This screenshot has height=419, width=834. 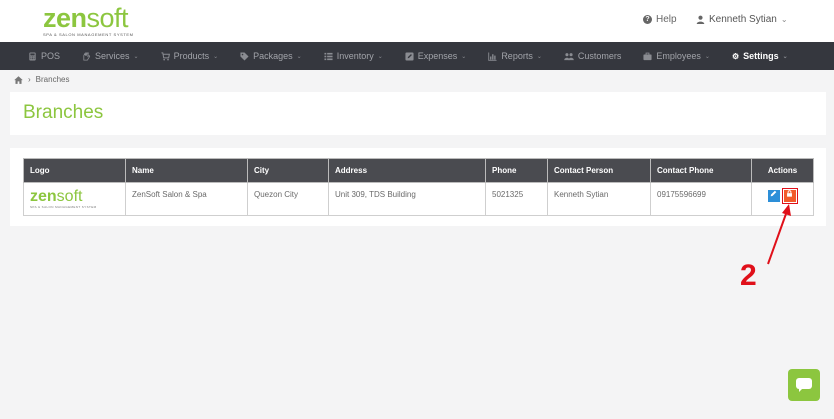 I want to click on annotation-step-number: 2, so click(x=748, y=275).